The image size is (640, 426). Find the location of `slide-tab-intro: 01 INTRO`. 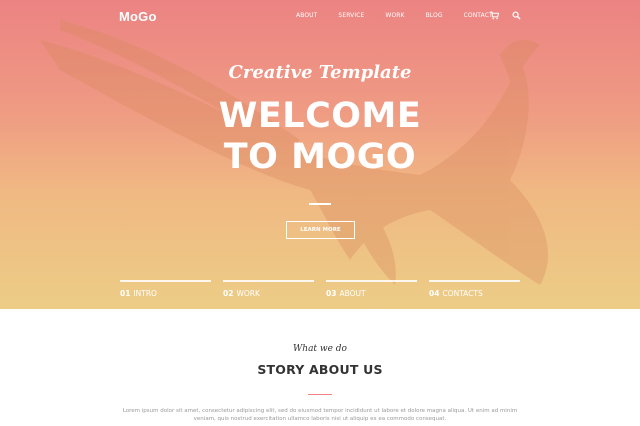

slide-tab-intro: 01 INTRO is located at coordinates (165, 291).